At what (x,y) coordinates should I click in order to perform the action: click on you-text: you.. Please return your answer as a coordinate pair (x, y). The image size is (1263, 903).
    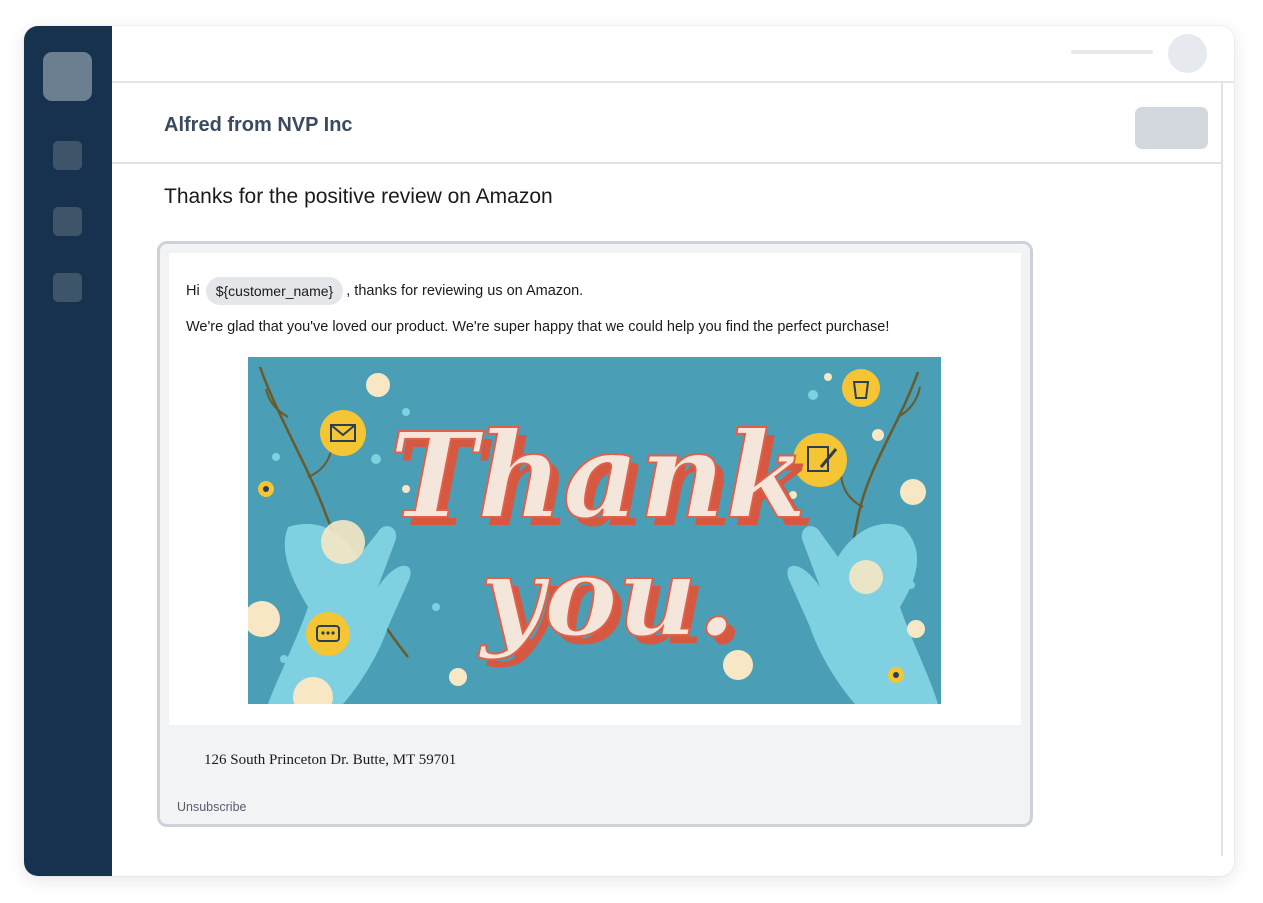
    Looking at the image, I should click on (606, 596).